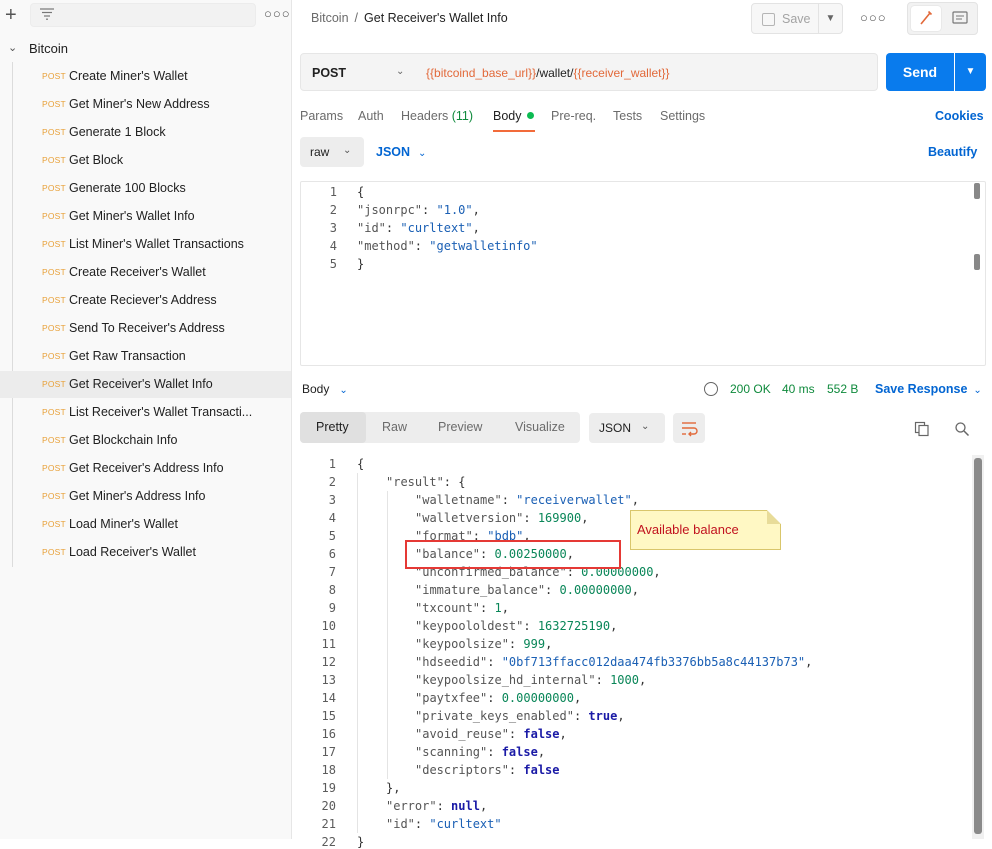  Describe the element at coordinates (145, 300) in the screenshot. I see `sidebar-request-item: POST Create Reciever's Address` at that location.